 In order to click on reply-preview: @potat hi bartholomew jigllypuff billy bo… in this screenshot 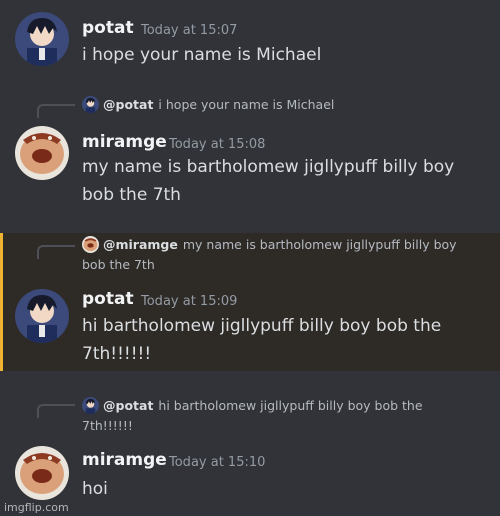, I will do `click(252, 416)`.